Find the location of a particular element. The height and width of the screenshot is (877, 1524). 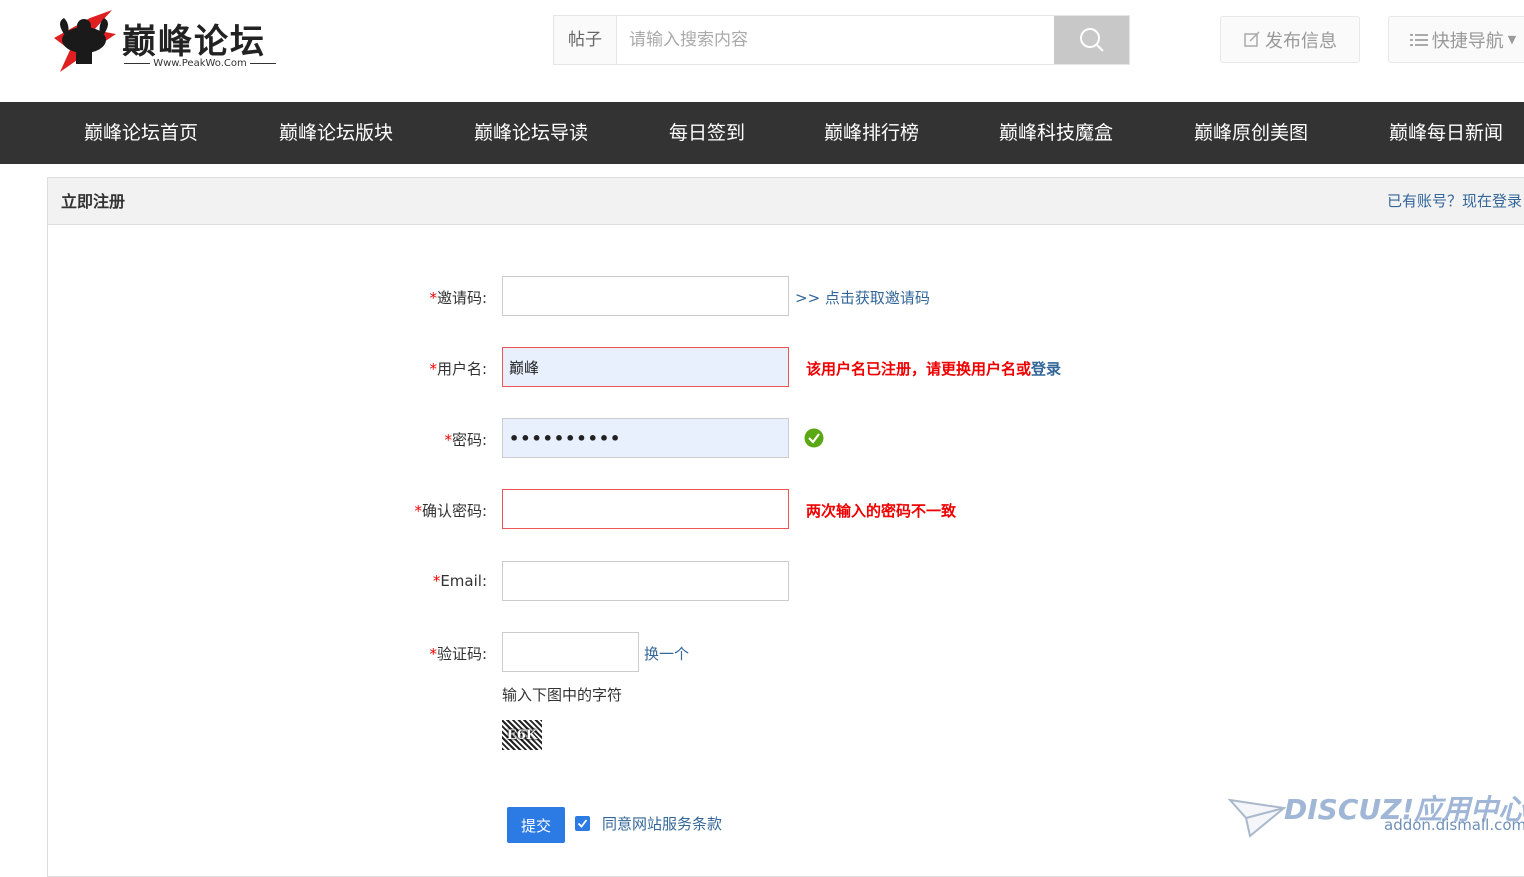

username-field is located at coordinates (645, 367).